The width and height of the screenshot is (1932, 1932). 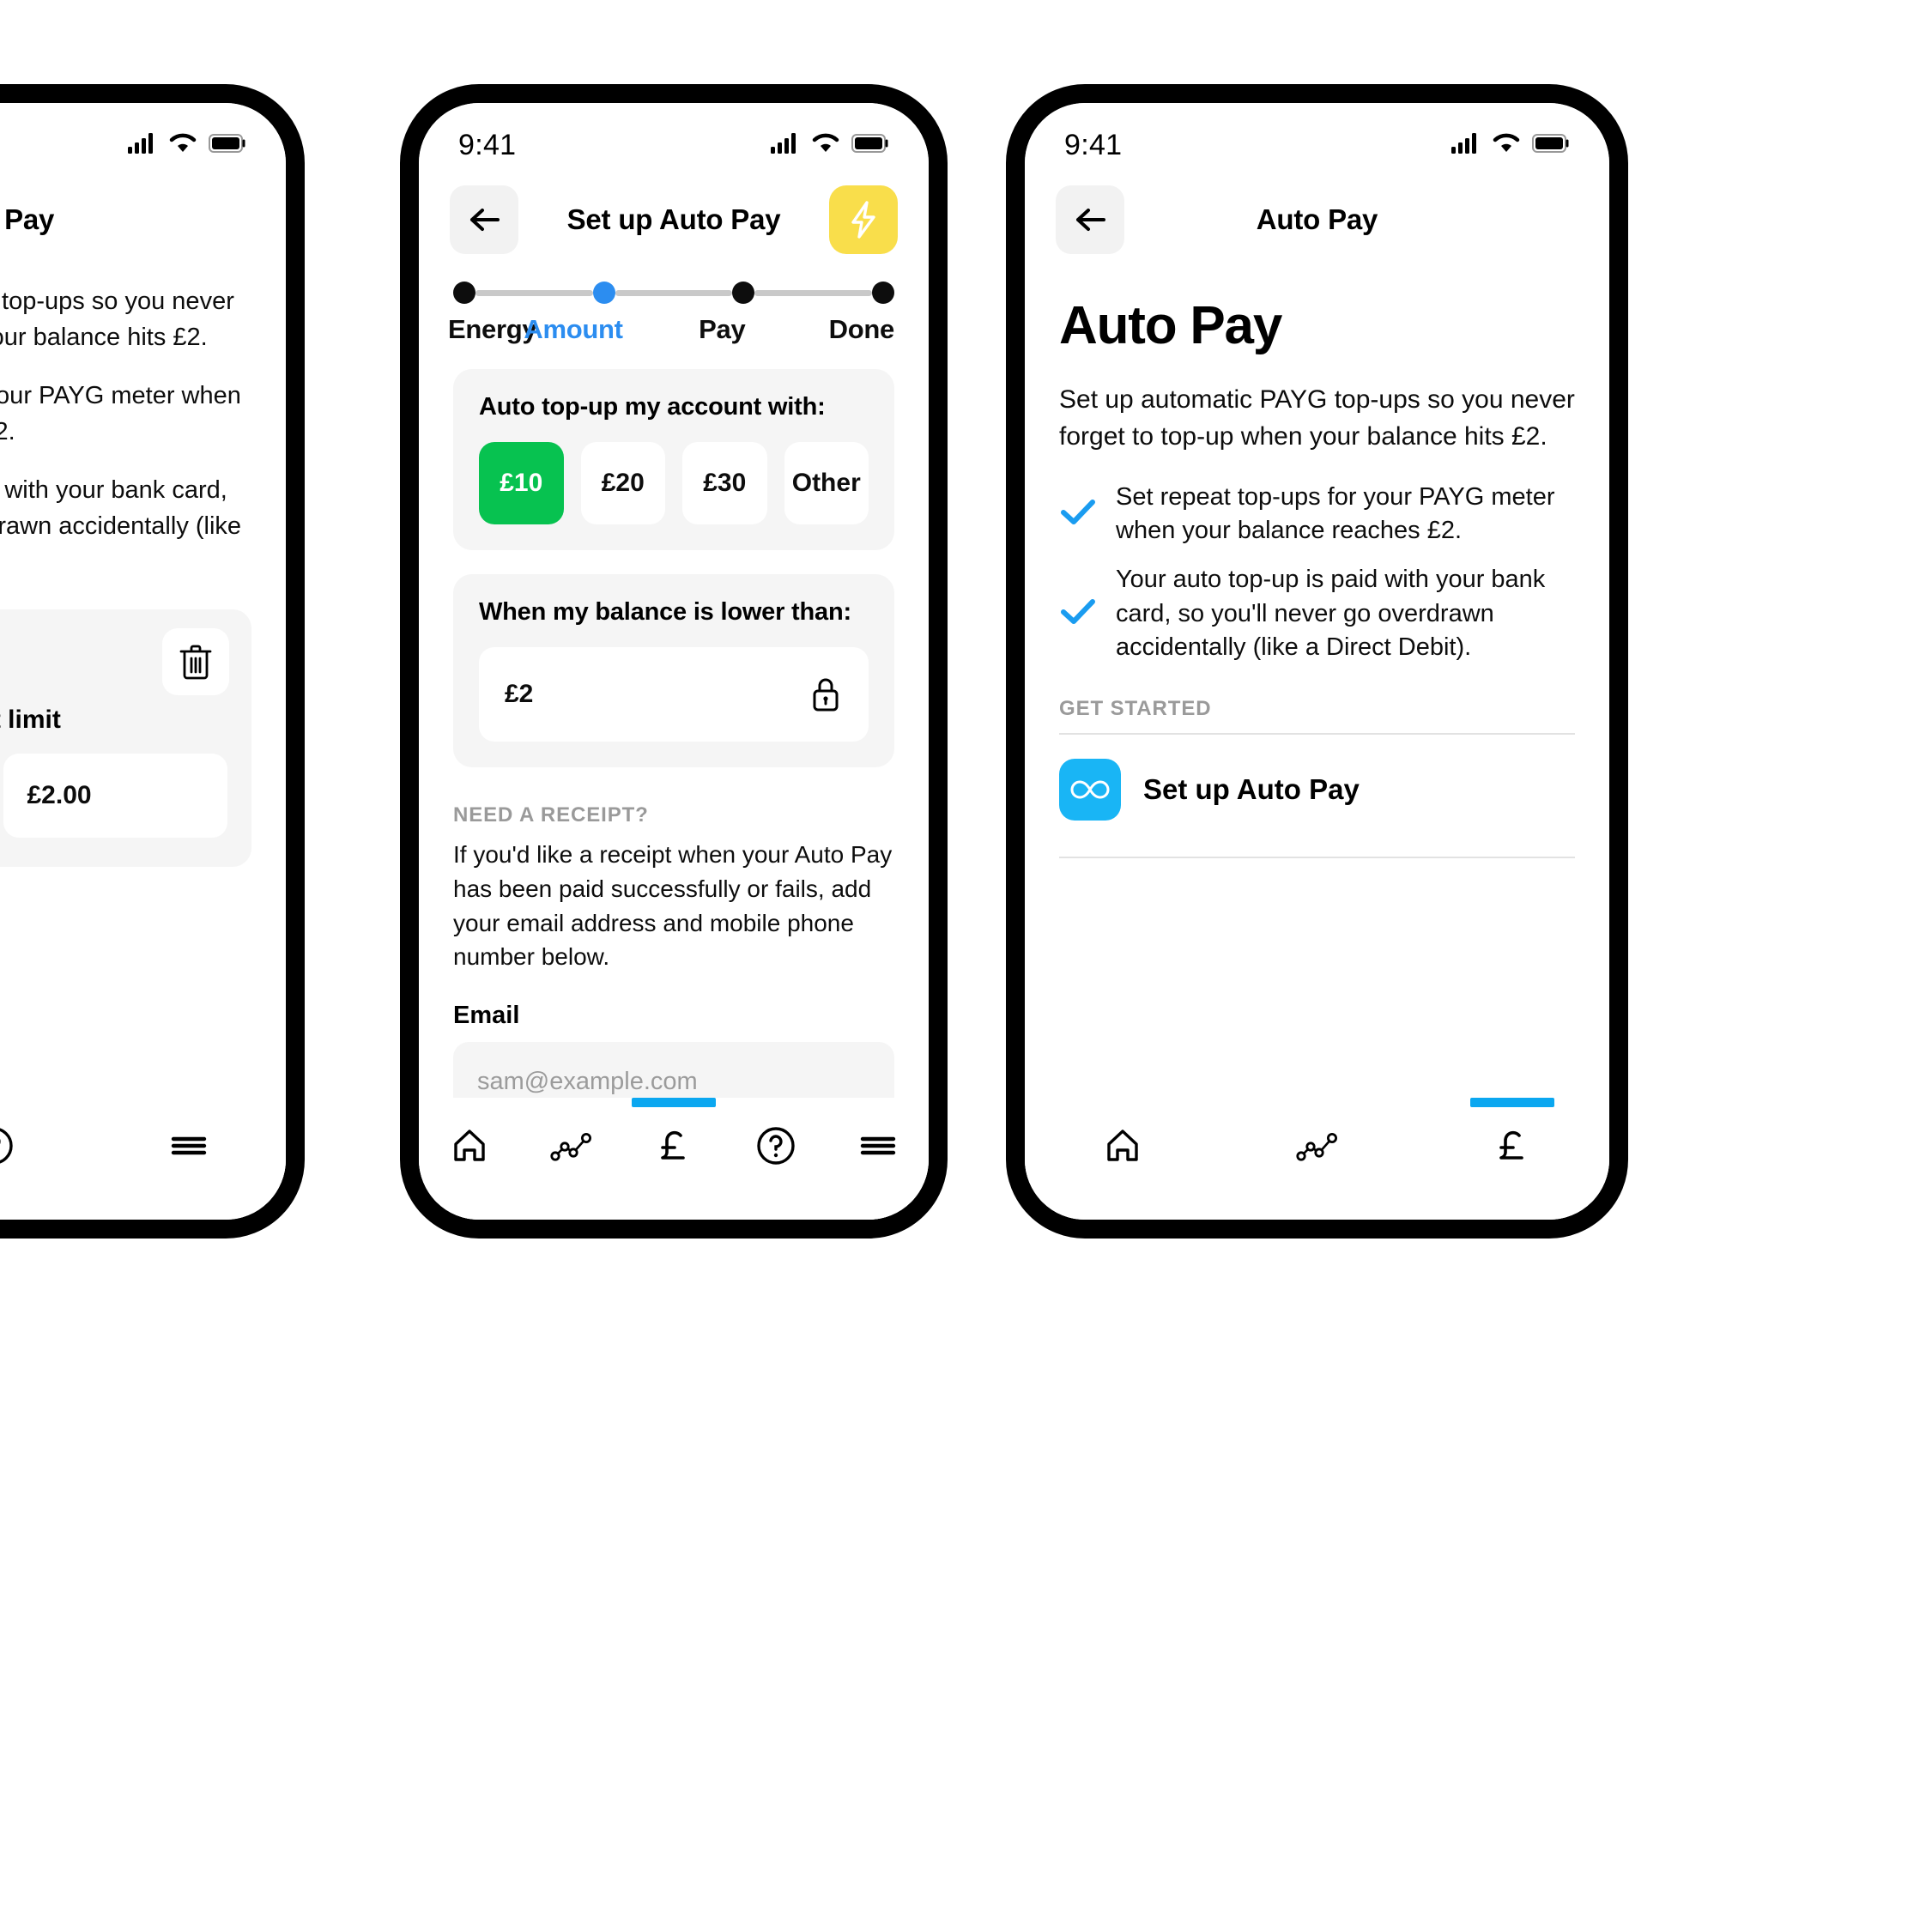 I want to click on centre-tabbar, so click(x=674, y=1159).